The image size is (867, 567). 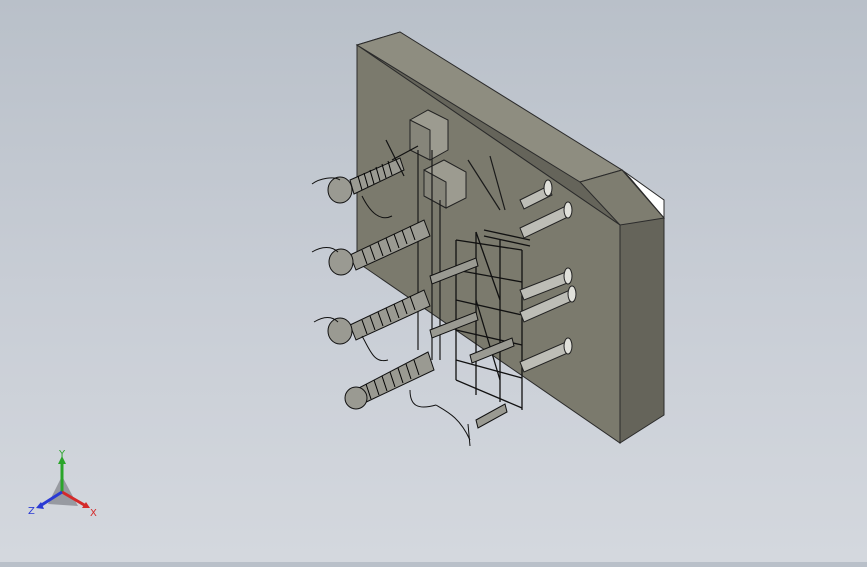 What do you see at coordinates (65, 485) in the screenshot?
I see `orientation-triad: Y X Z` at bounding box center [65, 485].